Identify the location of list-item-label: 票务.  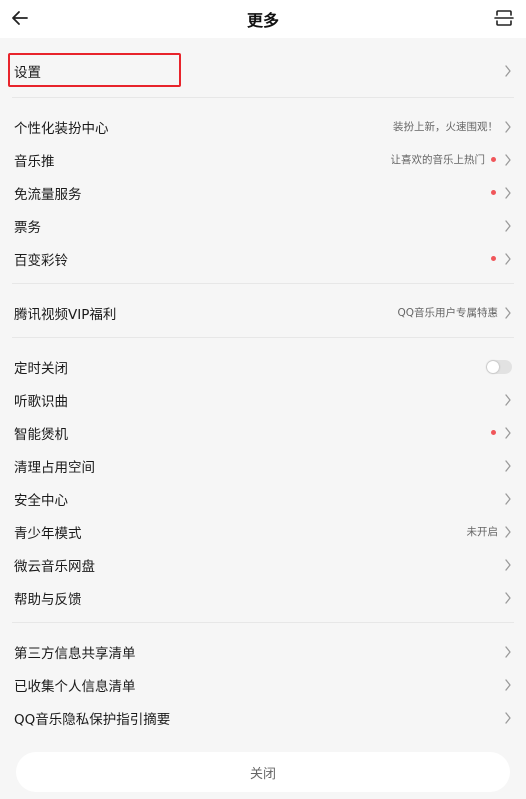
(27, 227).